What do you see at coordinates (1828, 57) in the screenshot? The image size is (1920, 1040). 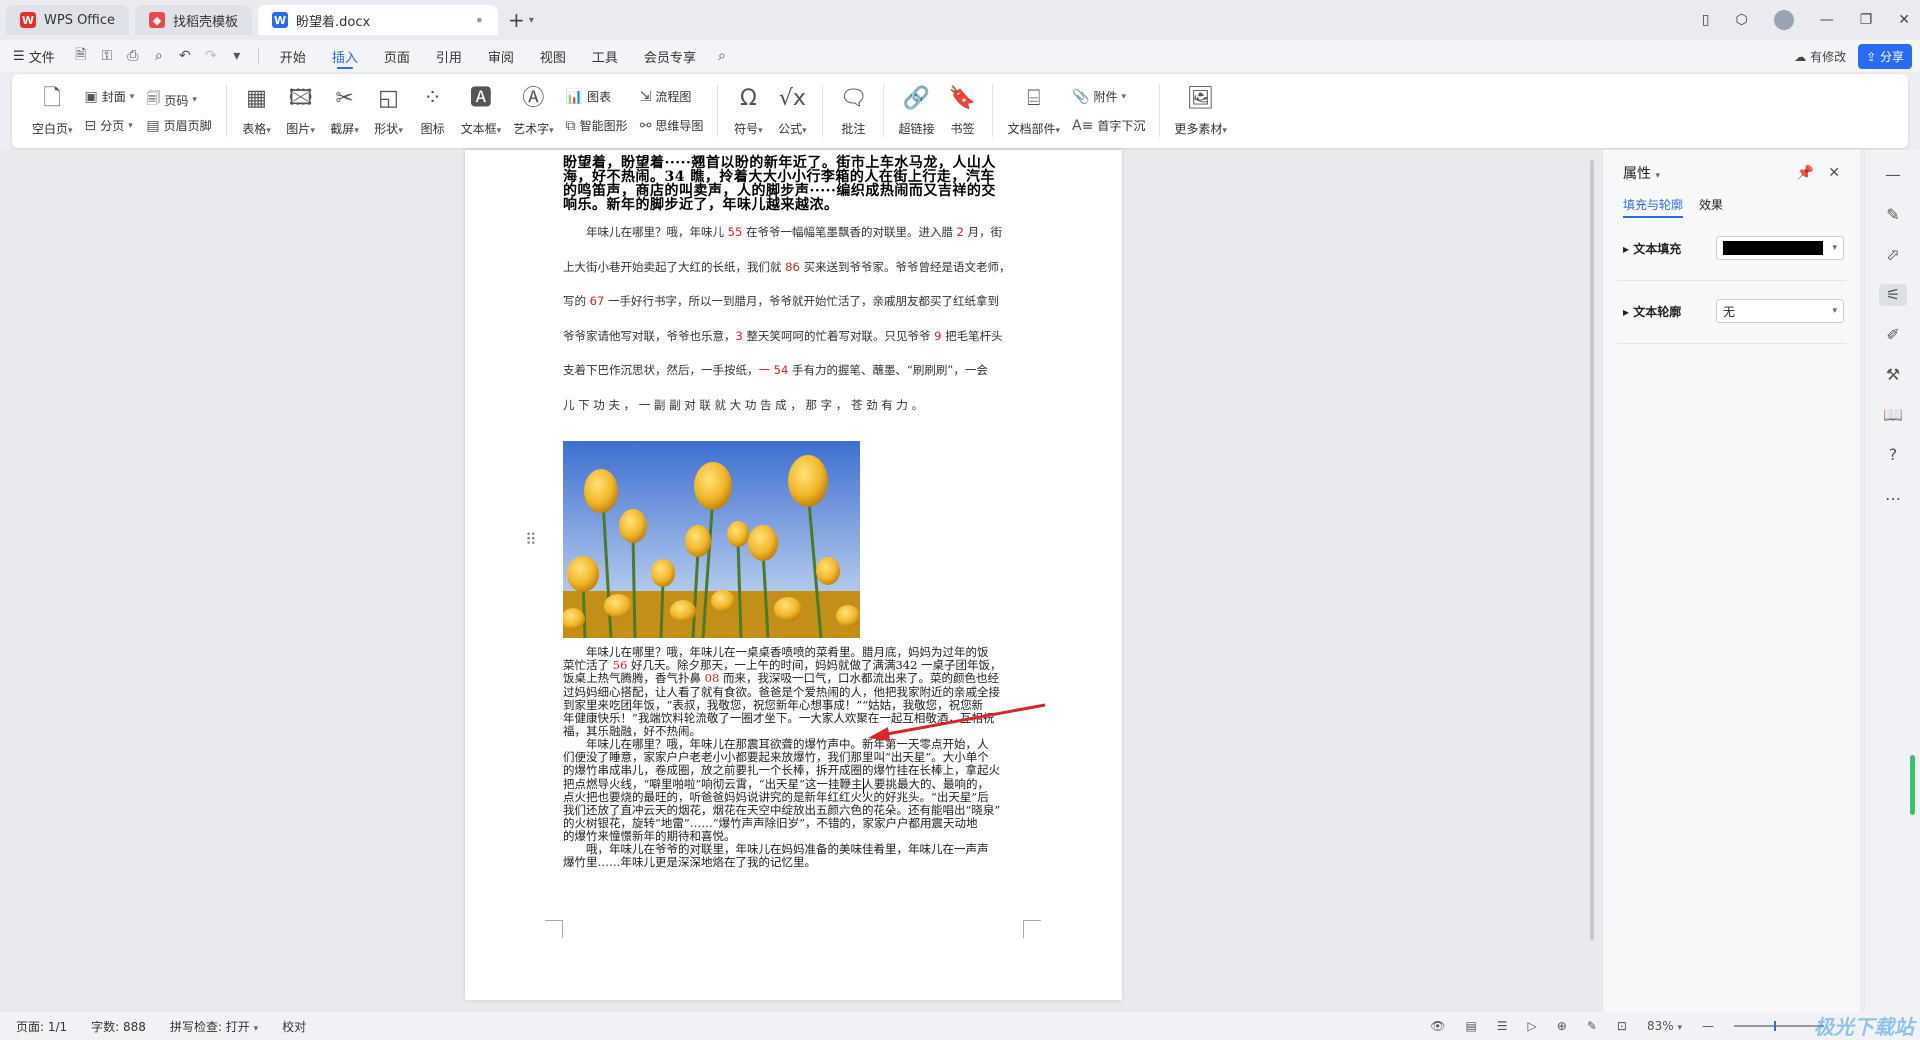 I see `modified-label: 有修改` at bounding box center [1828, 57].